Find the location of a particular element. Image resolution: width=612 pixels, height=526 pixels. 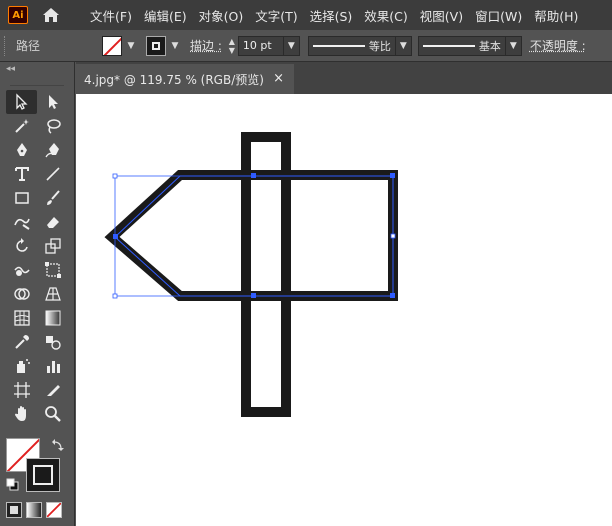

zoom-tool-icon is located at coordinates (52, 414).